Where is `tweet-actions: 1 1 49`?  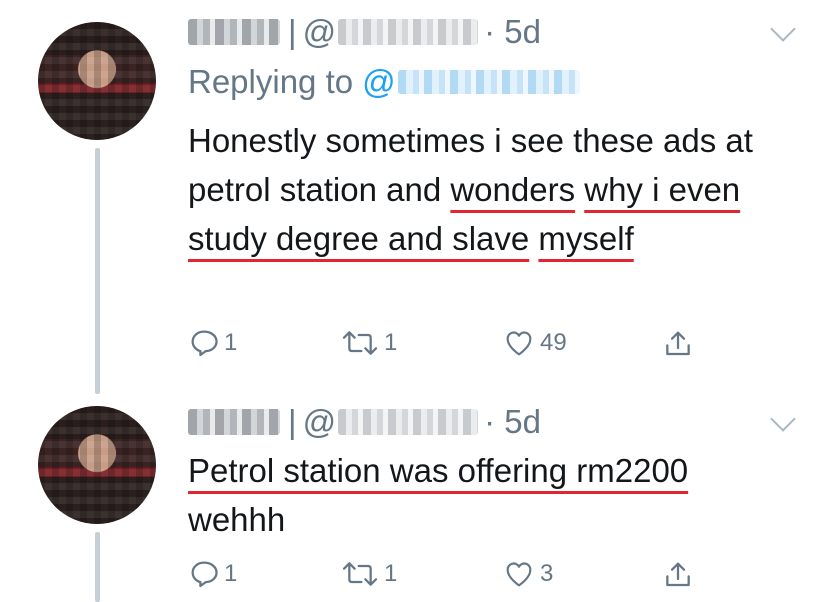
tweet-actions: 1 1 49 is located at coordinates (448, 347).